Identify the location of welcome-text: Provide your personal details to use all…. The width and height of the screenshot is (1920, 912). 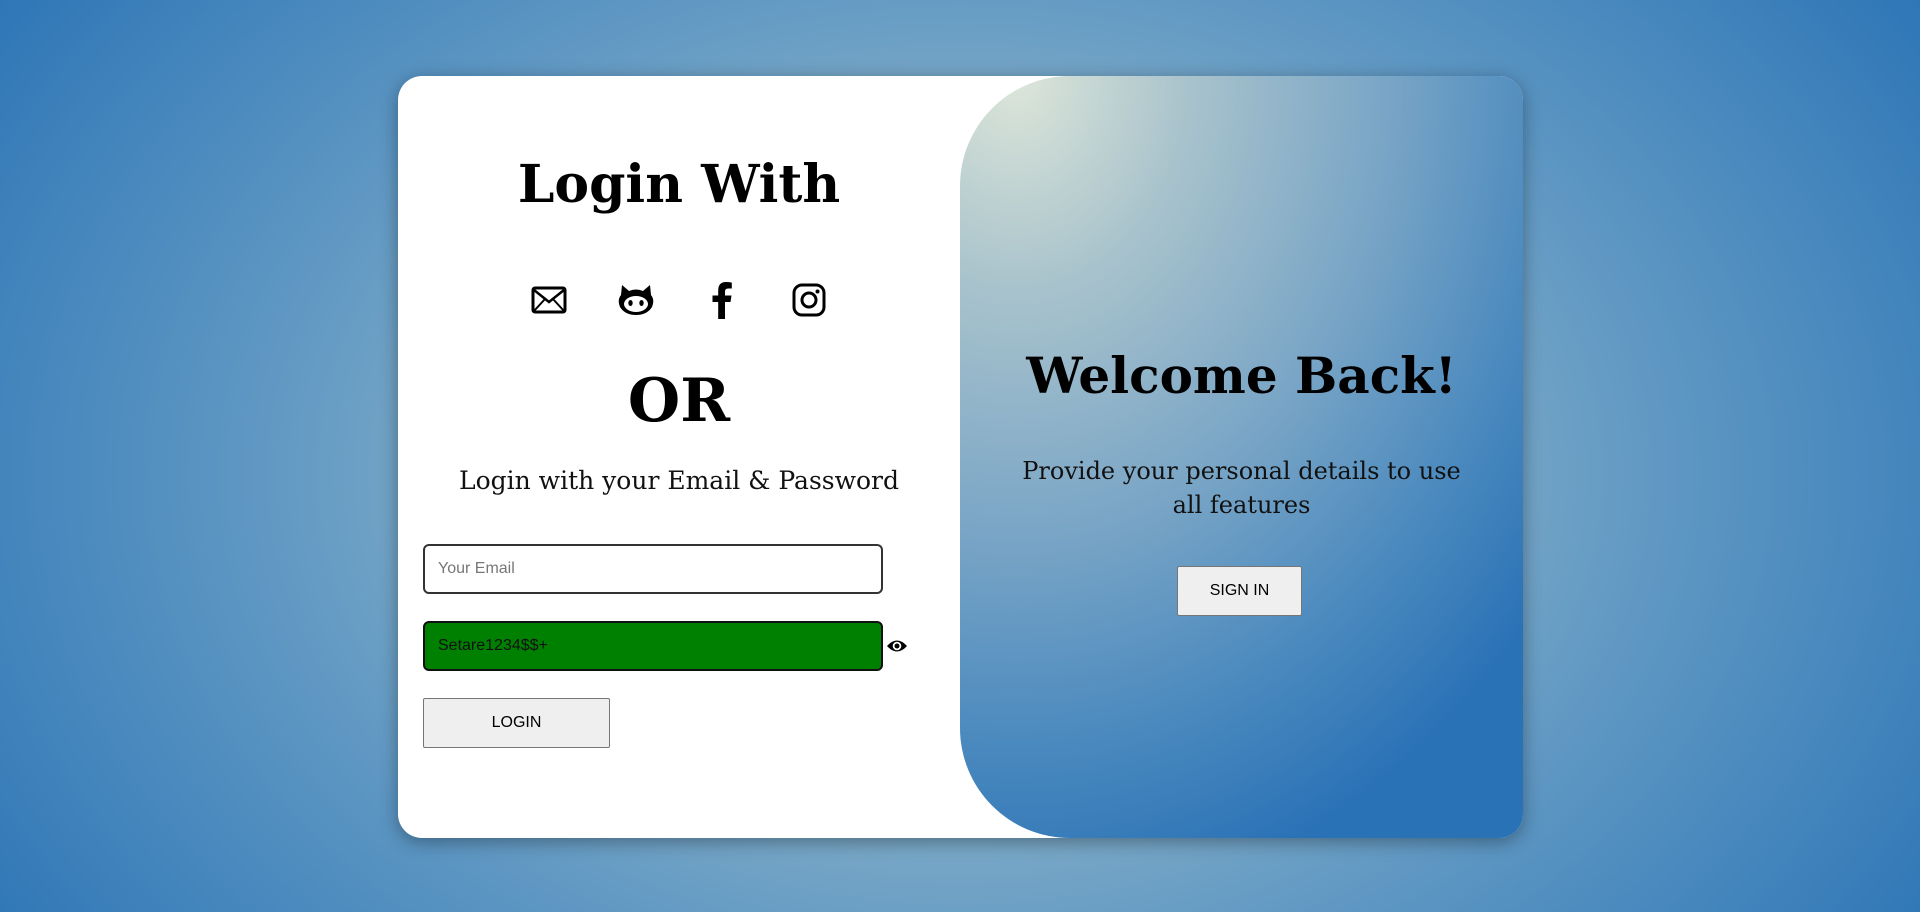
(1241, 488).